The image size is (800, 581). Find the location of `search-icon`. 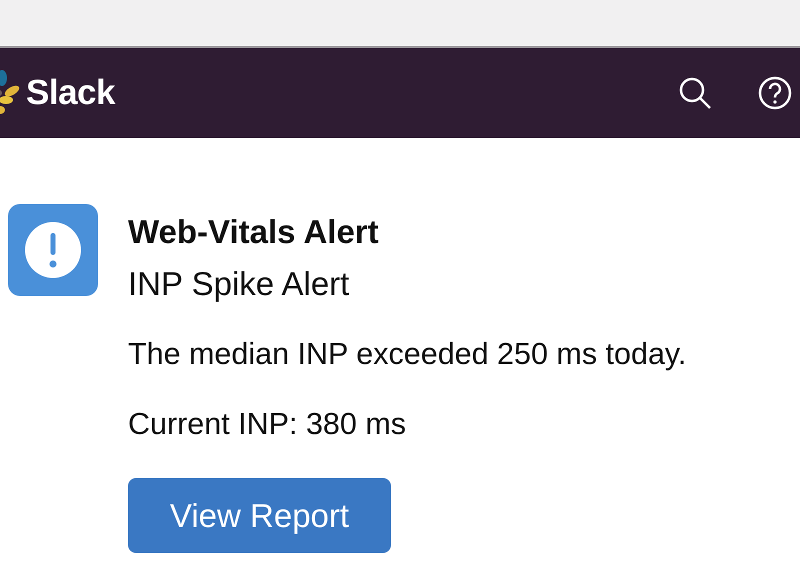

search-icon is located at coordinates (695, 93).